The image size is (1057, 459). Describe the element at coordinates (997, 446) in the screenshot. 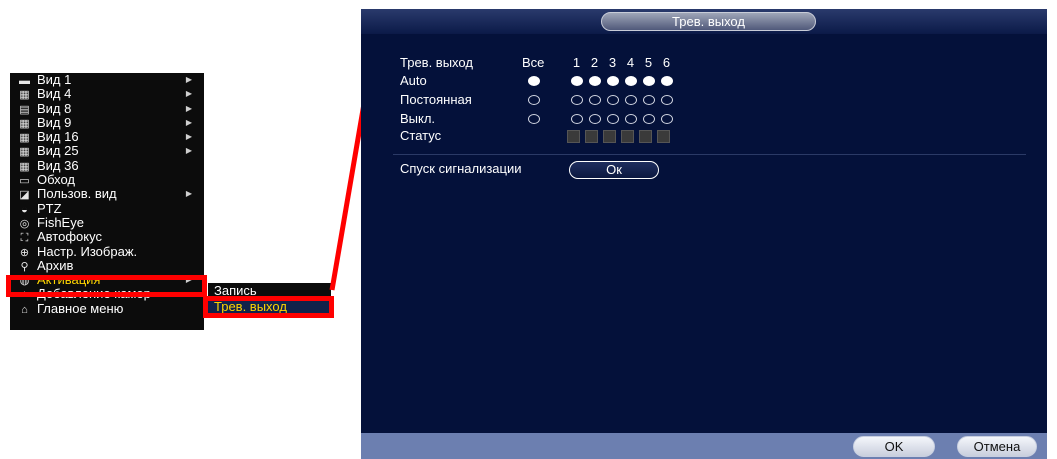

I see `cancel-button: Отмена` at that location.